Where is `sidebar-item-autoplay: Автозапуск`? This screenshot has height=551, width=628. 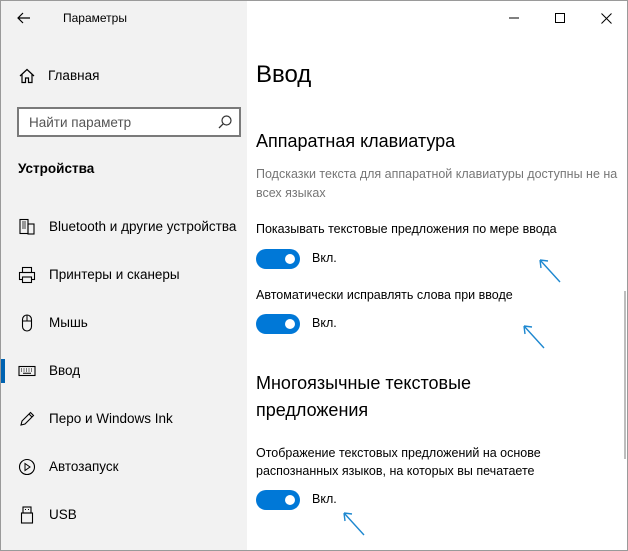 sidebar-item-autoplay: Автозапуск is located at coordinates (124, 467).